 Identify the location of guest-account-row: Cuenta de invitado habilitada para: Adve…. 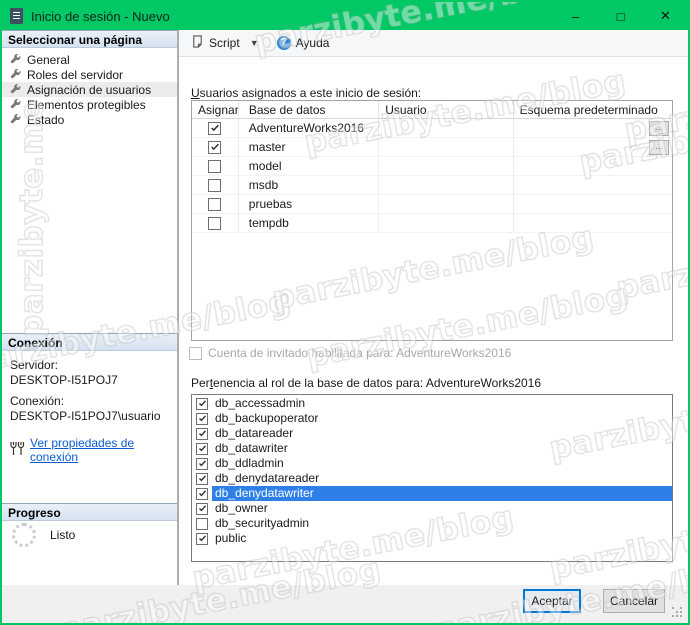
(350, 353).